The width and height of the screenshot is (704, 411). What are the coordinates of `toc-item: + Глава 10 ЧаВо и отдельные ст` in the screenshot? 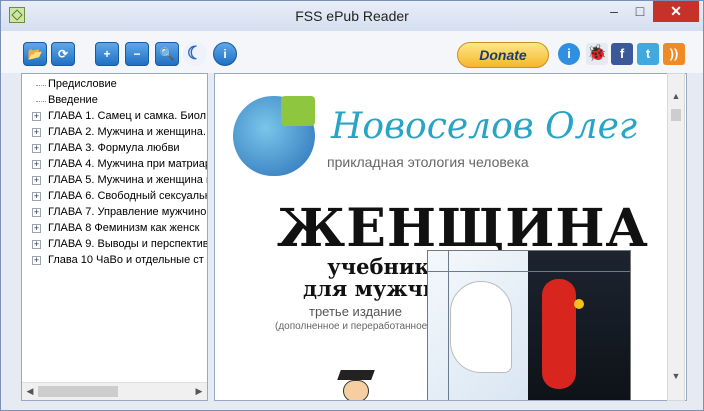 It's located at (114, 261).